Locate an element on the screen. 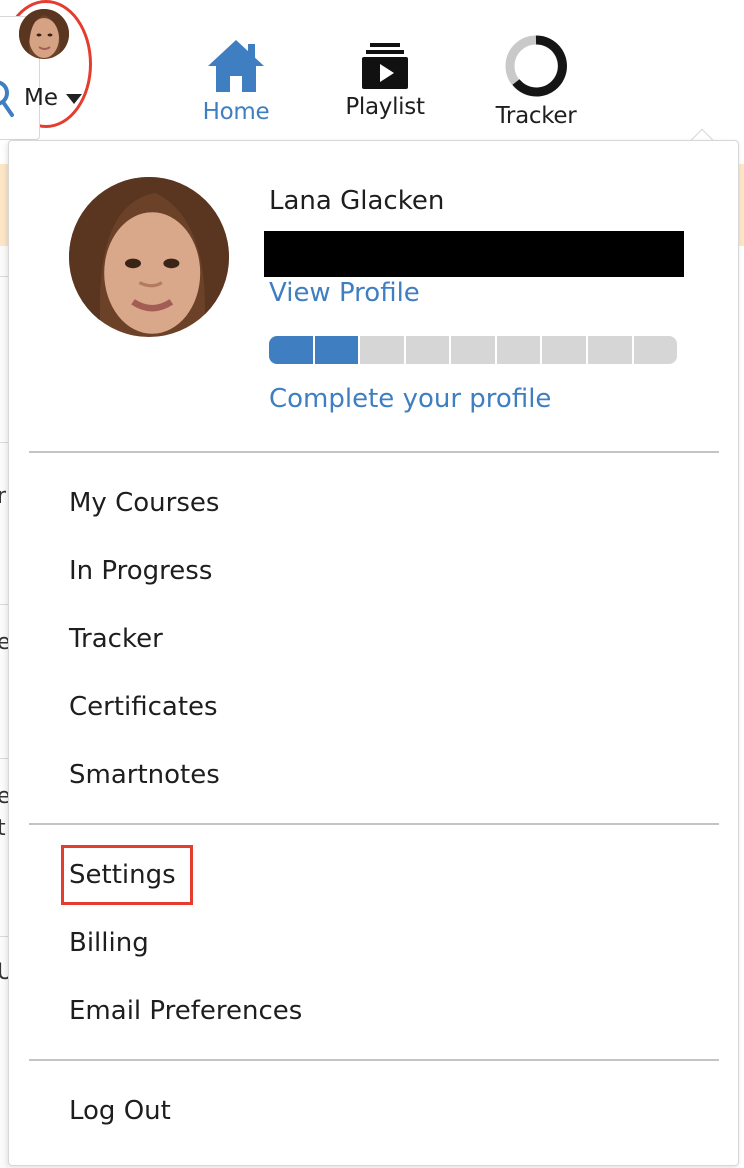 This screenshot has width=744, height=1168. menu-item-email-preferences: Email Preferences is located at coordinates (185, 1011).